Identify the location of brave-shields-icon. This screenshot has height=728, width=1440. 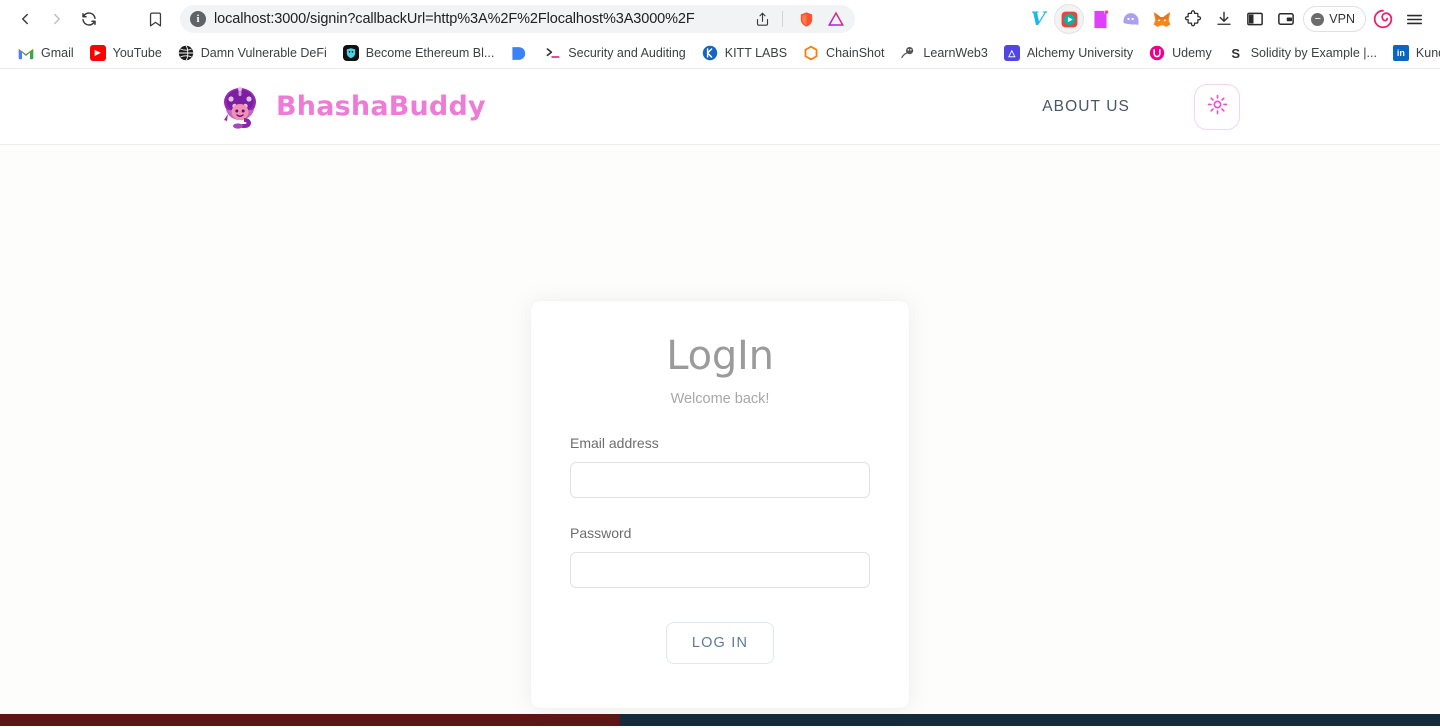
(806, 19).